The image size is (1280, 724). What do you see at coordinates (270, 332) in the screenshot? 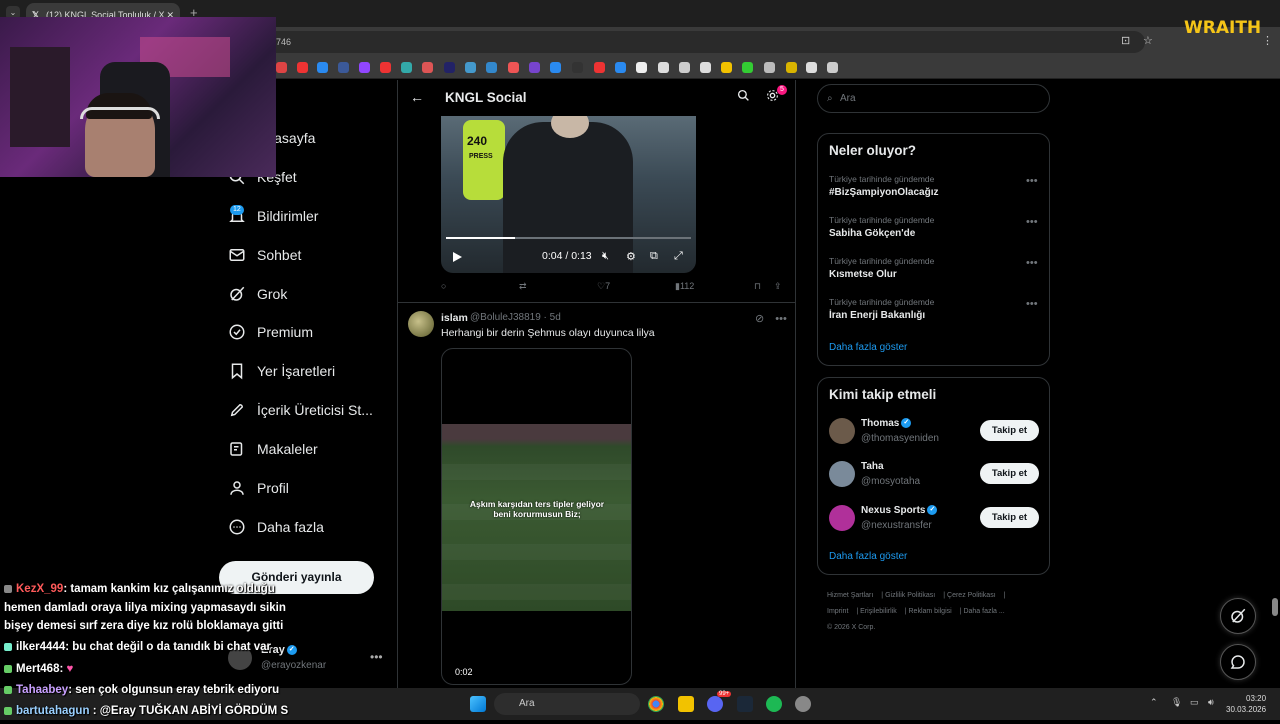
I see `nav-premium: Premium` at bounding box center [270, 332].